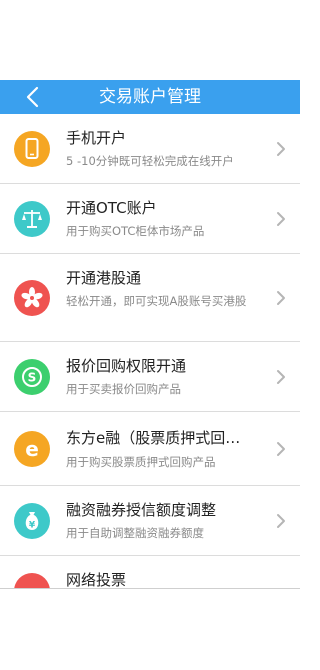  What do you see at coordinates (141, 510) in the screenshot?
I see `item-title: 融资融券授信额度调整` at bounding box center [141, 510].